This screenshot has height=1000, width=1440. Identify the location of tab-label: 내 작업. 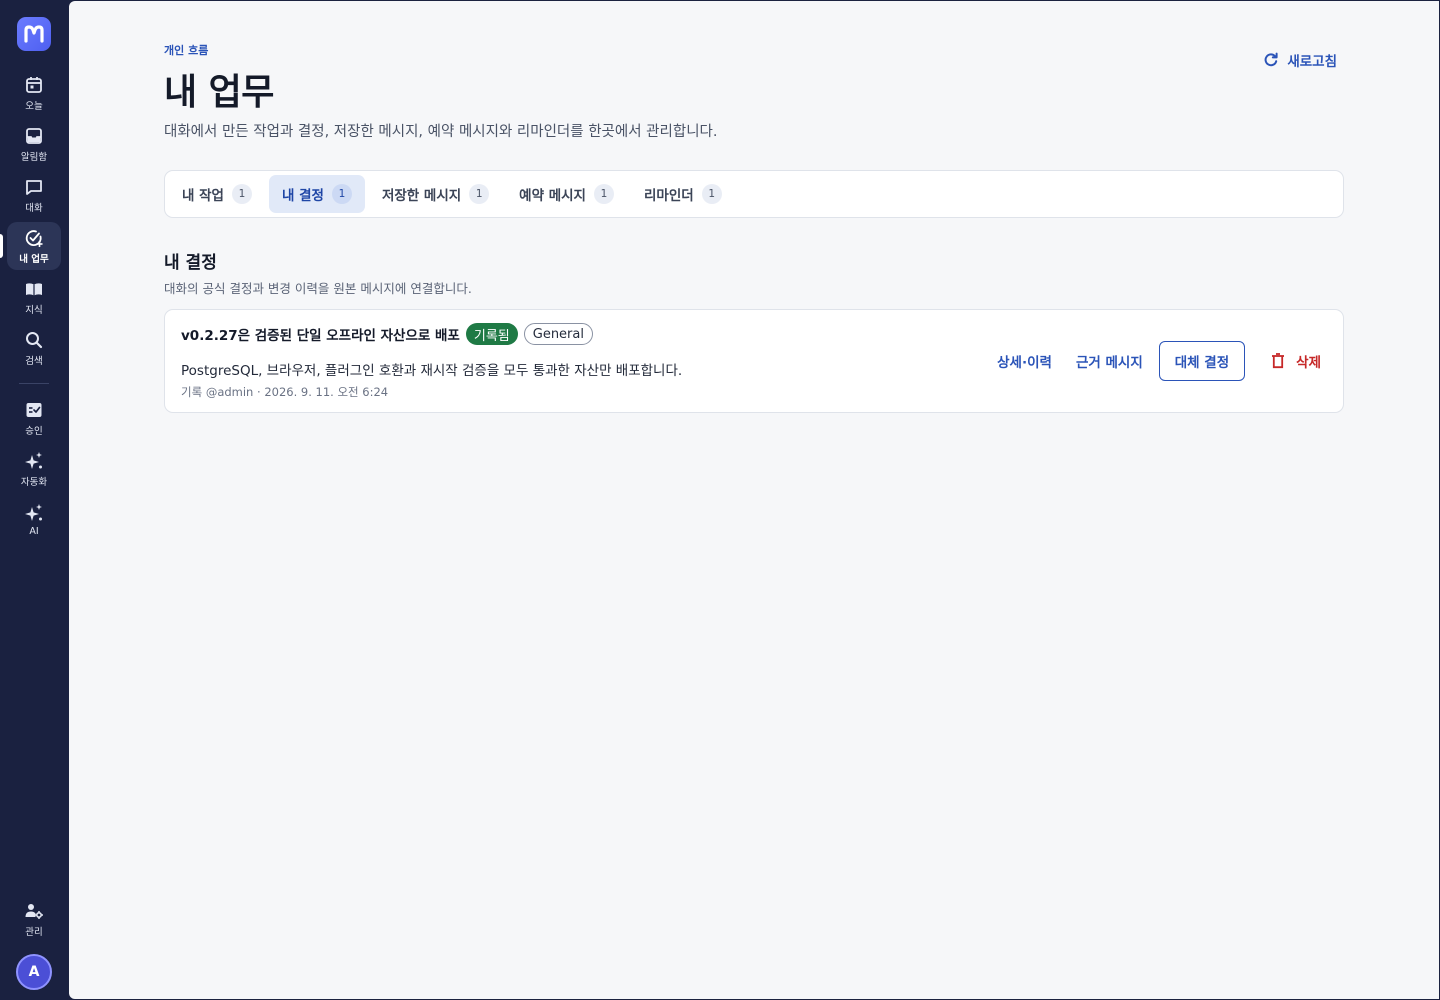
(203, 196).